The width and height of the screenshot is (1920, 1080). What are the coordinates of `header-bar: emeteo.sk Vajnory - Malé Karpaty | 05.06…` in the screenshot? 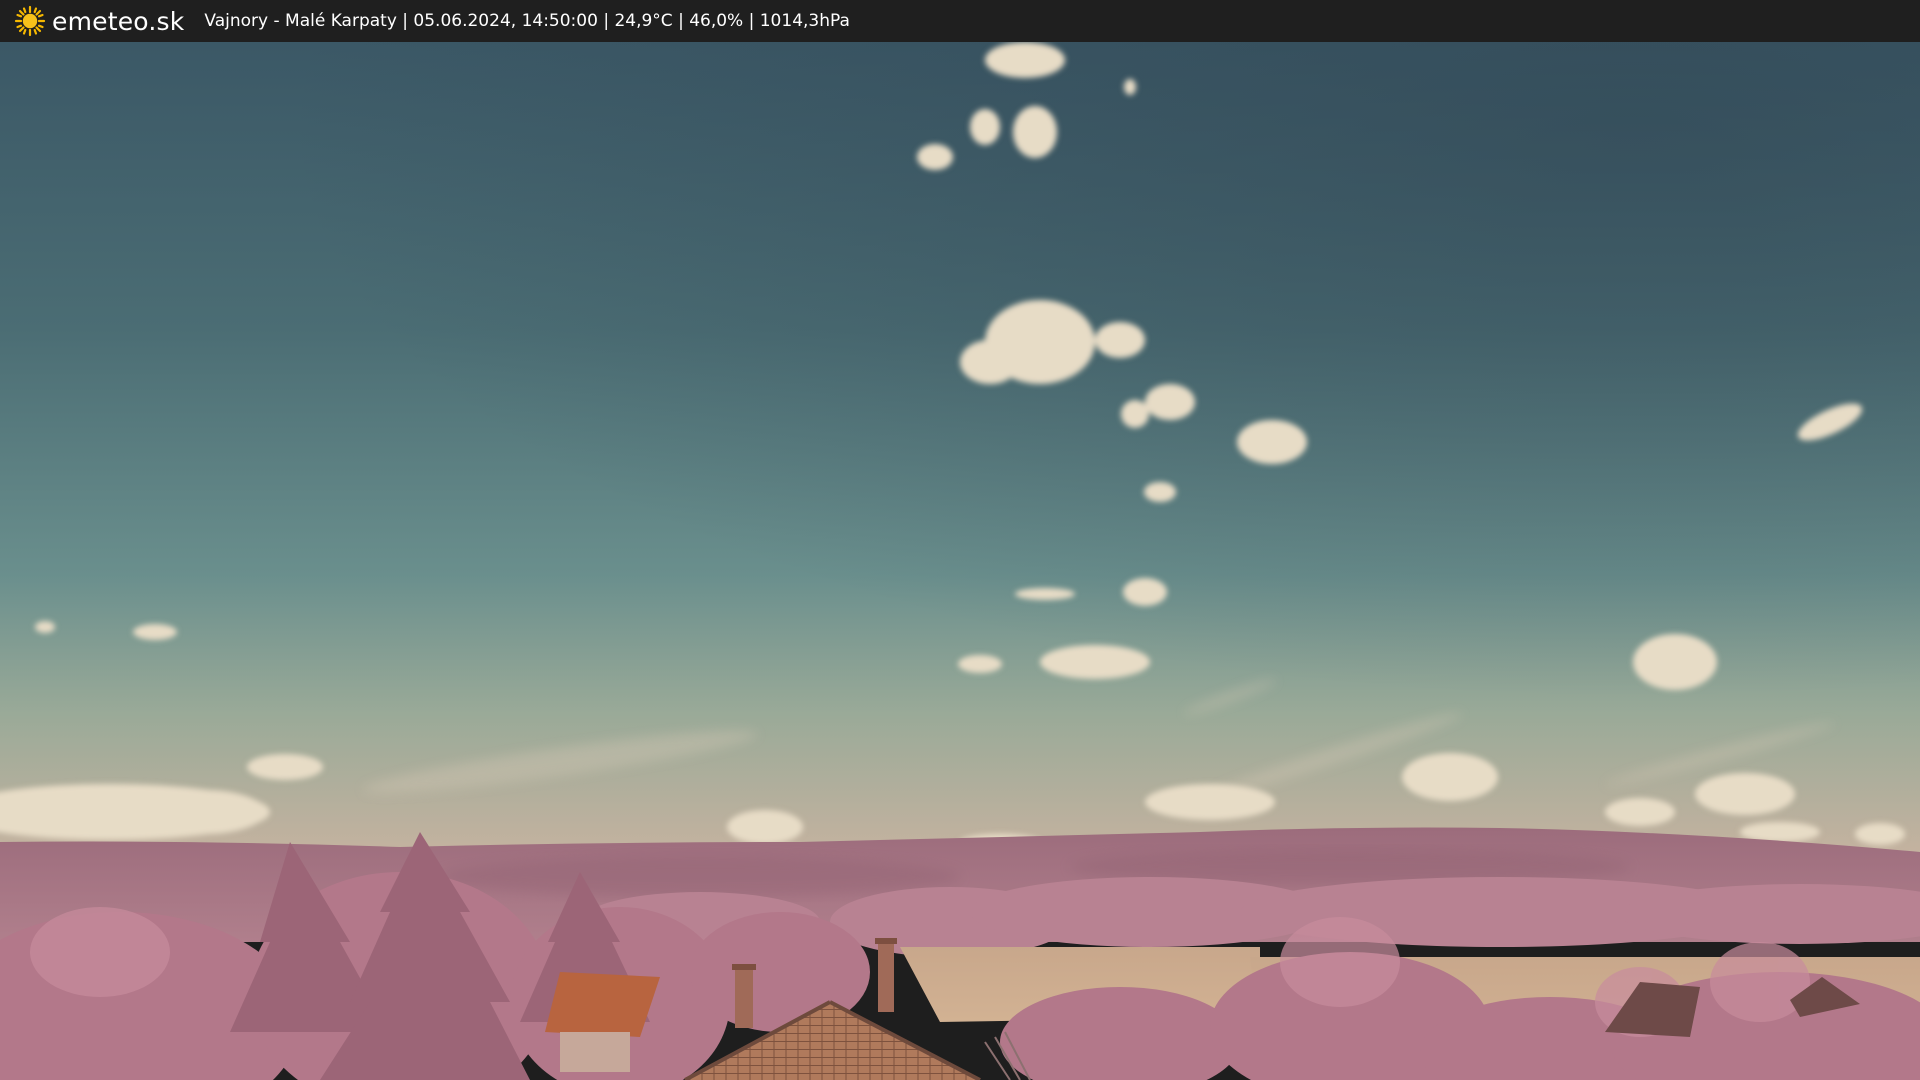 It's located at (960, 21).